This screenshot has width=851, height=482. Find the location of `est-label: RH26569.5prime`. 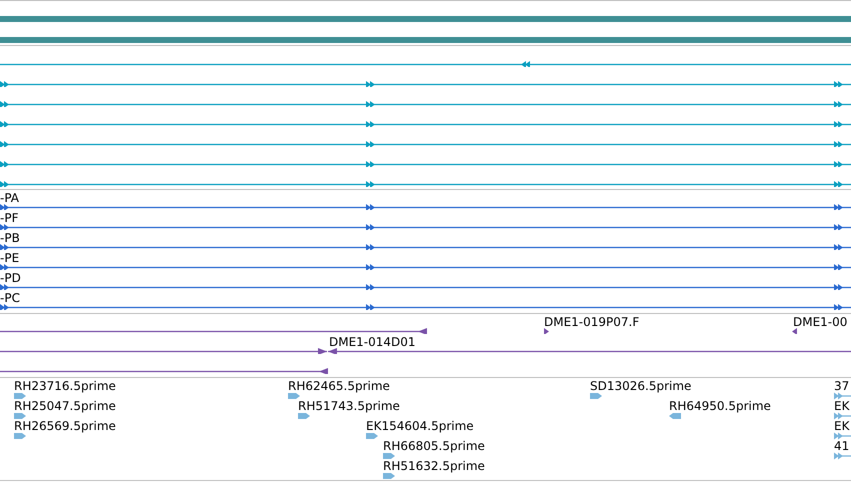

est-label: RH26569.5prime is located at coordinates (65, 426).